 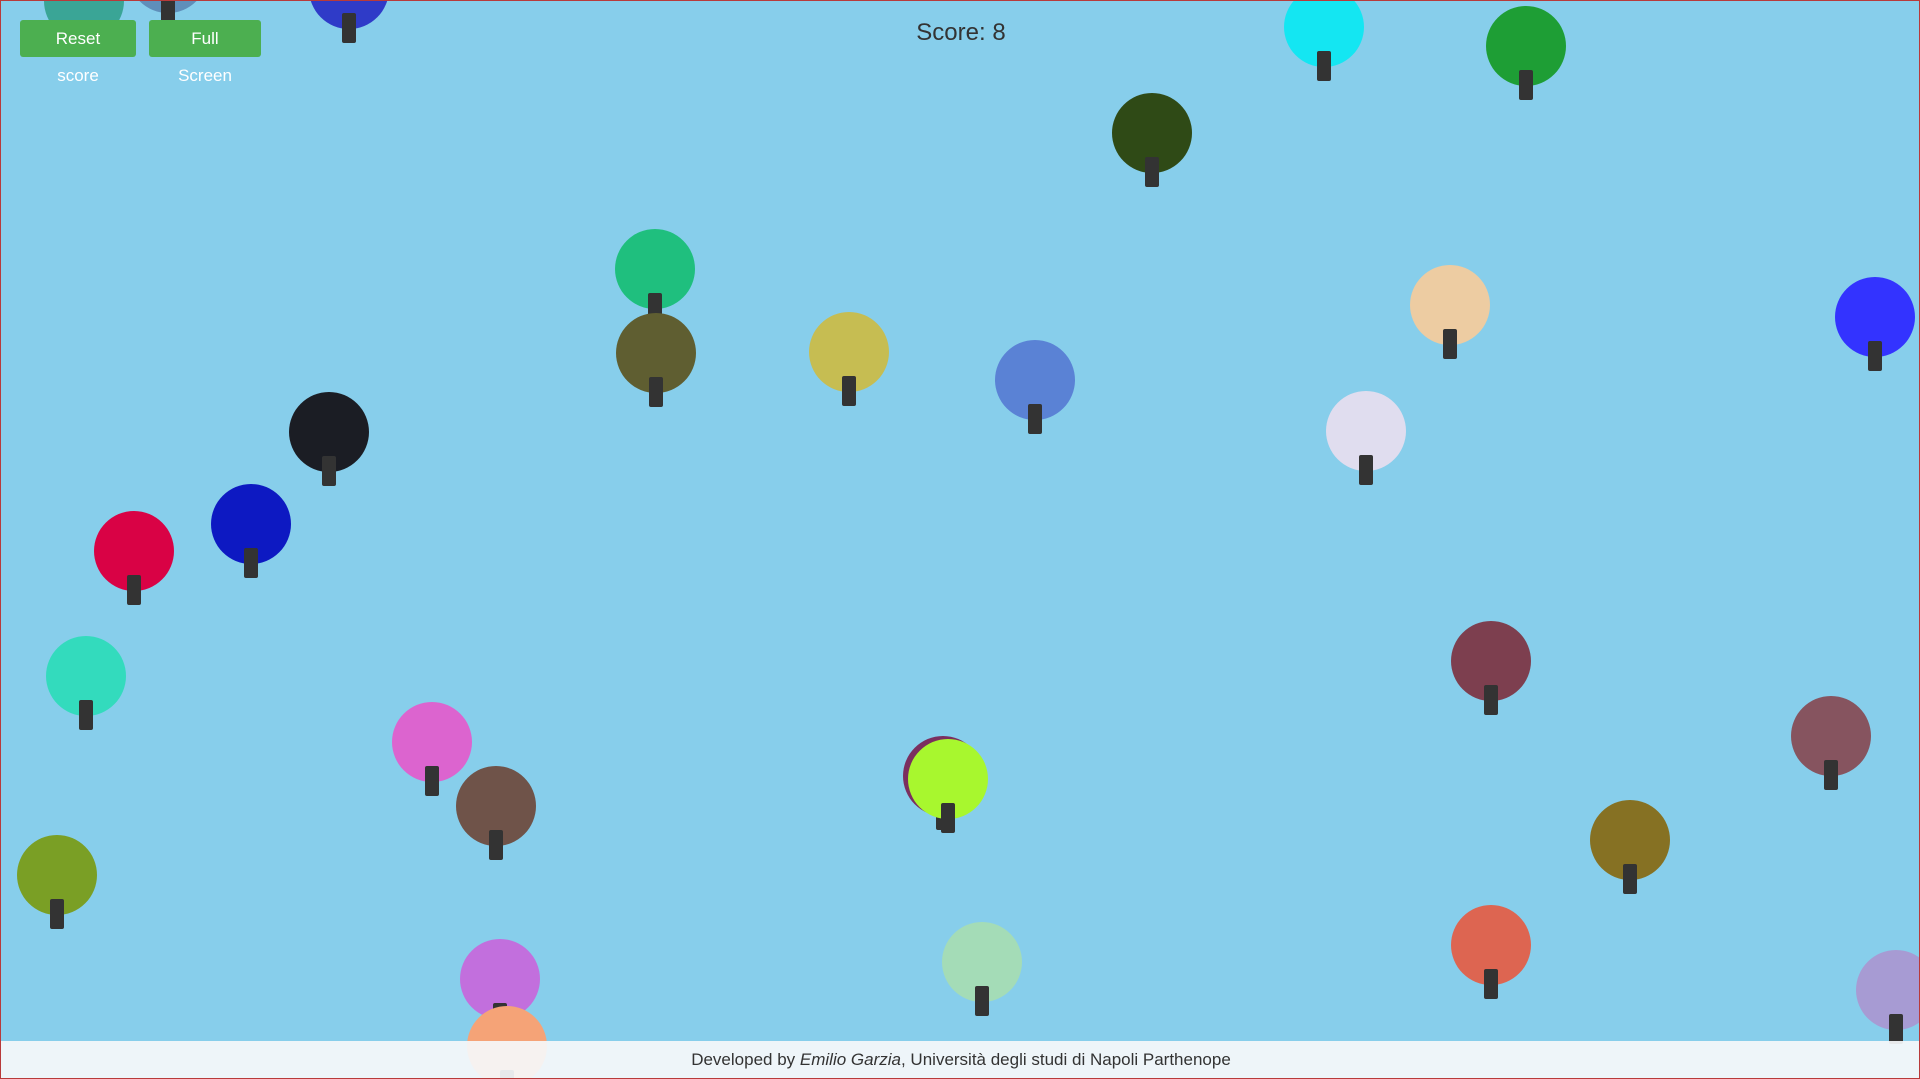 What do you see at coordinates (850, 1059) in the screenshot?
I see `footer-author: Emilio Garzia` at bounding box center [850, 1059].